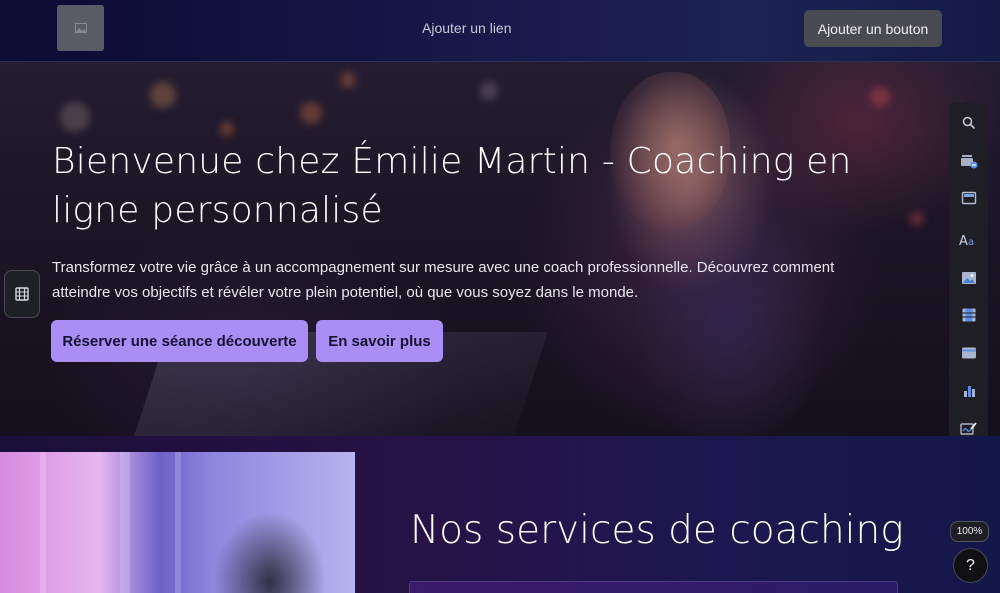  I want to click on toolbar-search, so click(968, 123).